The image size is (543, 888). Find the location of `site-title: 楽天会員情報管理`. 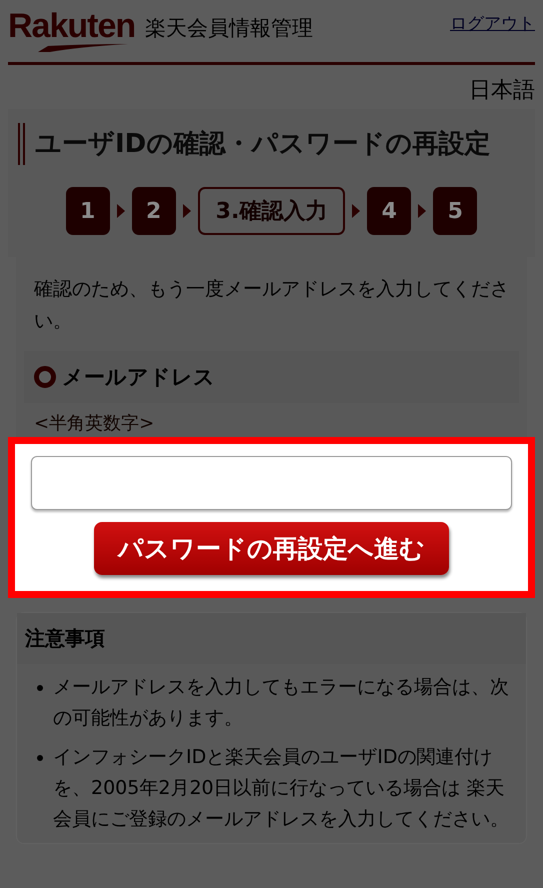

site-title: 楽天会員情報管理 is located at coordinates (229, 28).